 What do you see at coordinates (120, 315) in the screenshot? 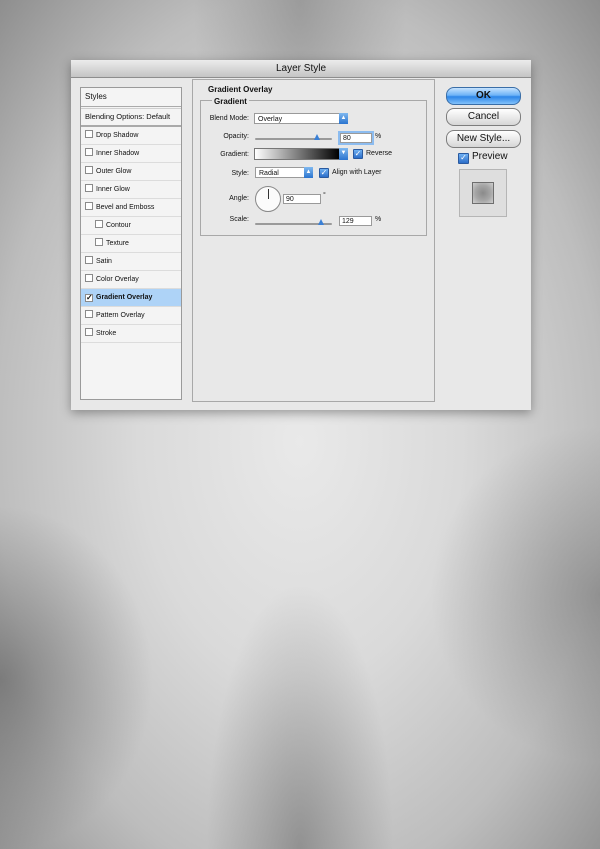
I see `style-item-label: Pattern Overlay` at bounding box center [120, 315].